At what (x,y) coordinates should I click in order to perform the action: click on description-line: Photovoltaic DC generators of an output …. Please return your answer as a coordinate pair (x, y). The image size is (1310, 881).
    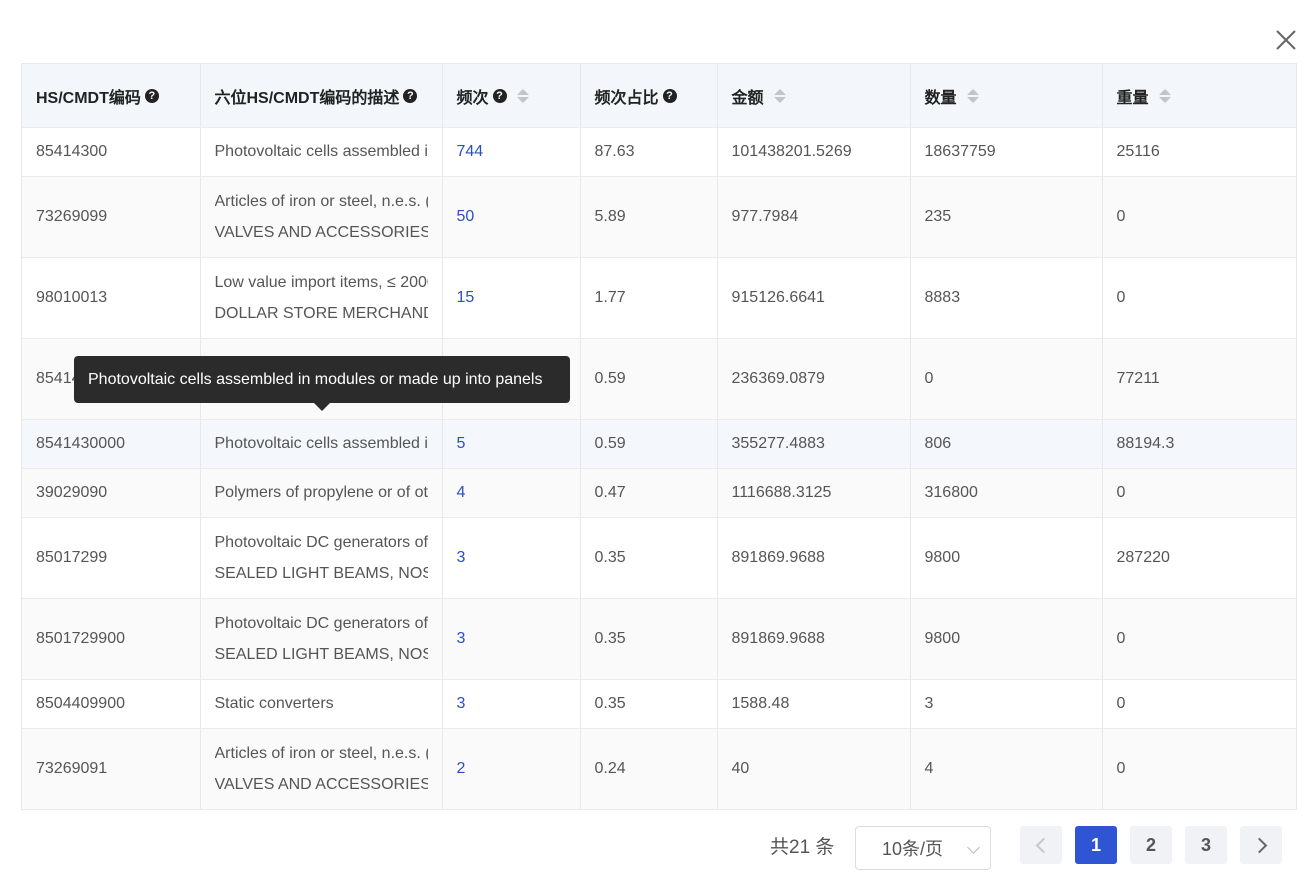
    Looking at the image, I should click on (321, 623).